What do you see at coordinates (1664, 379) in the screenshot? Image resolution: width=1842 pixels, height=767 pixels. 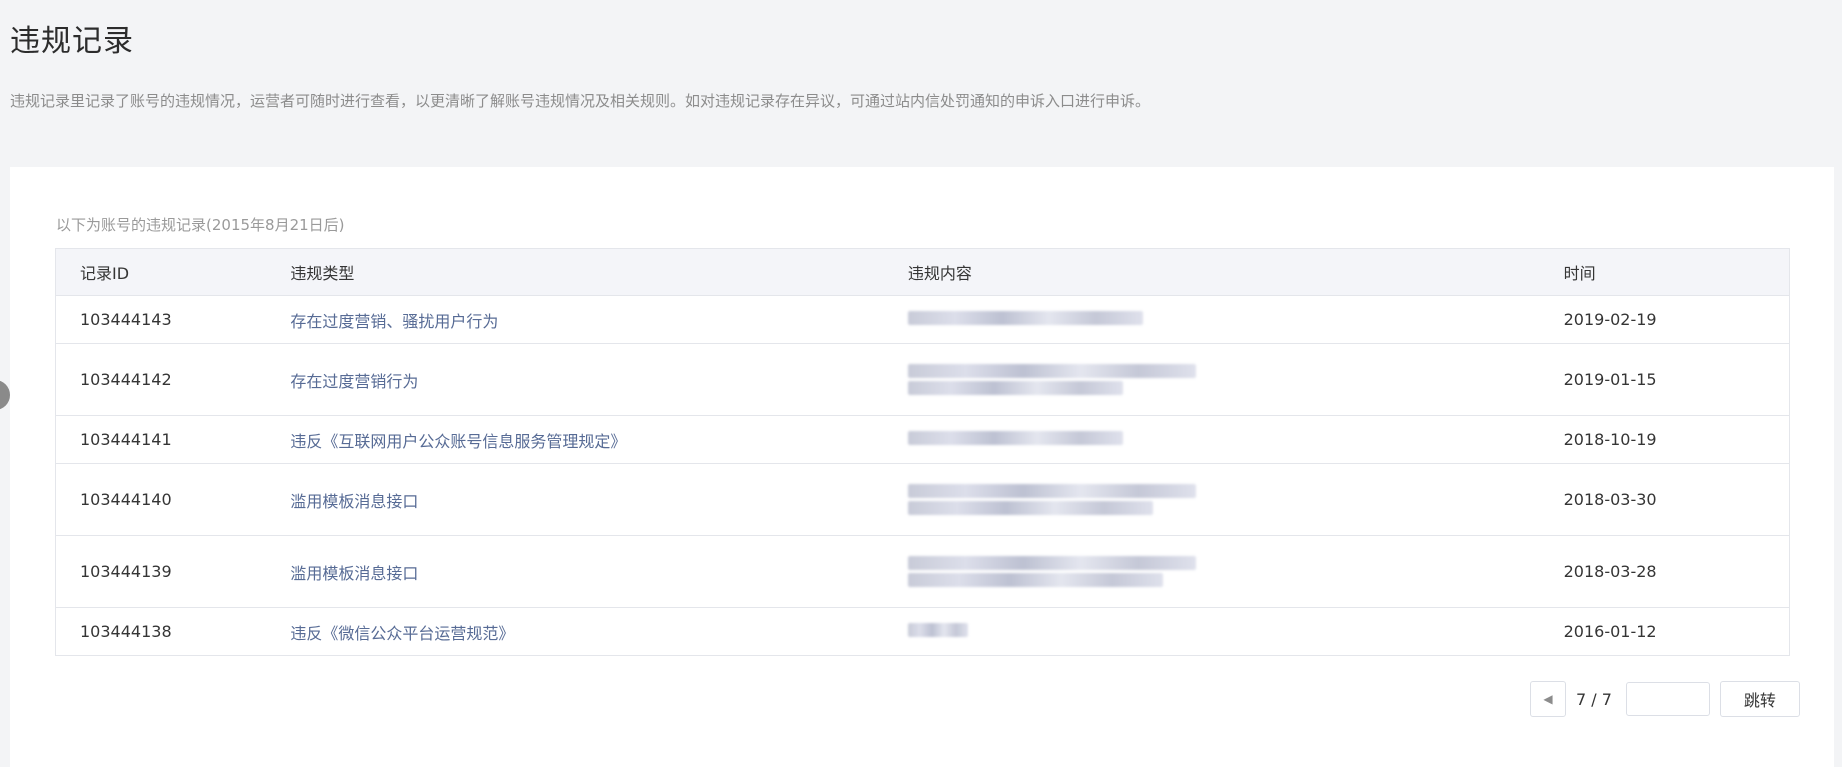 I see `record-time-cell: 2019-01-15` at bounding box center [1664, 379].